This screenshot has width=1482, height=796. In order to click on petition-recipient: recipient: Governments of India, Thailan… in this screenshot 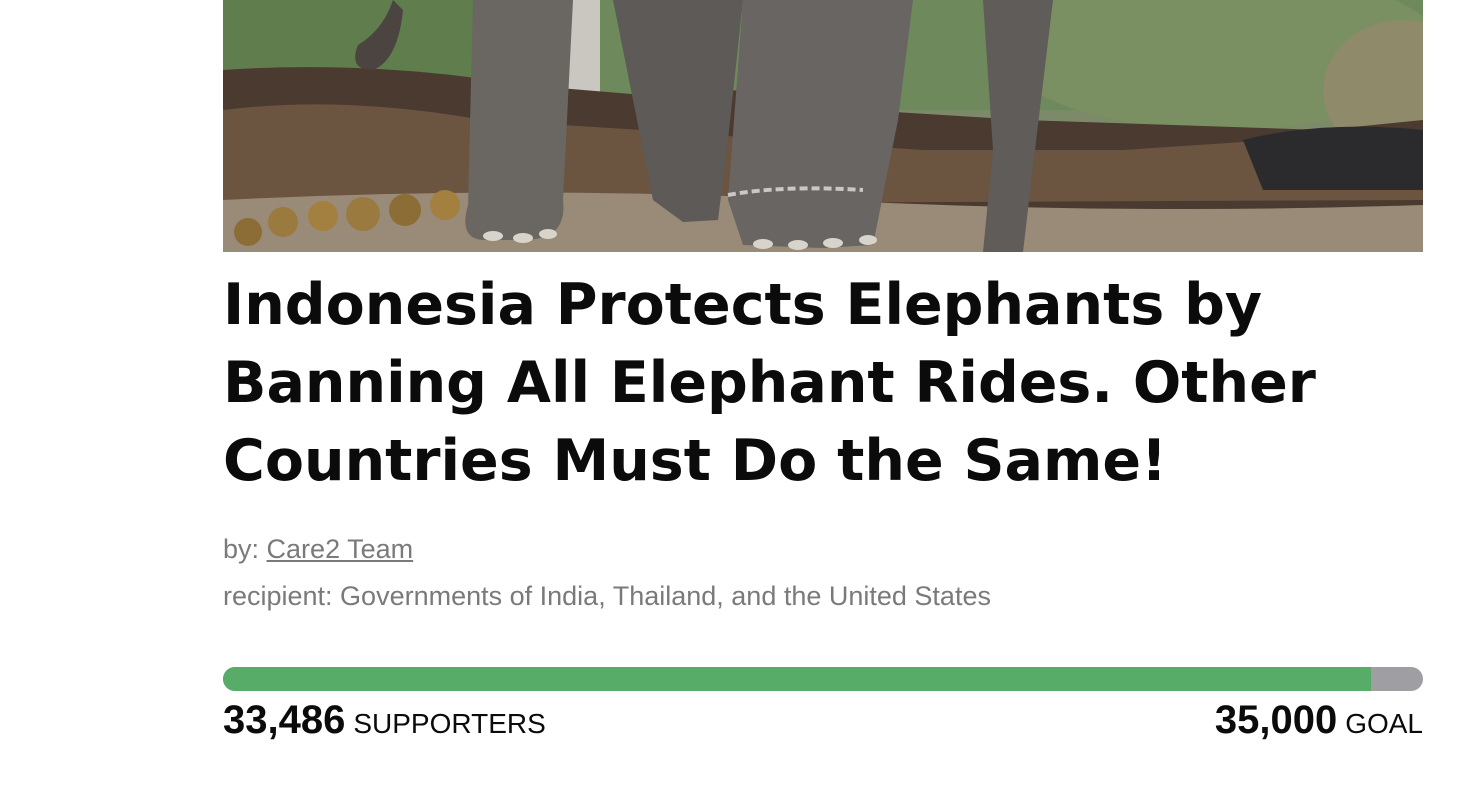, I will do `click(607, 596)`.